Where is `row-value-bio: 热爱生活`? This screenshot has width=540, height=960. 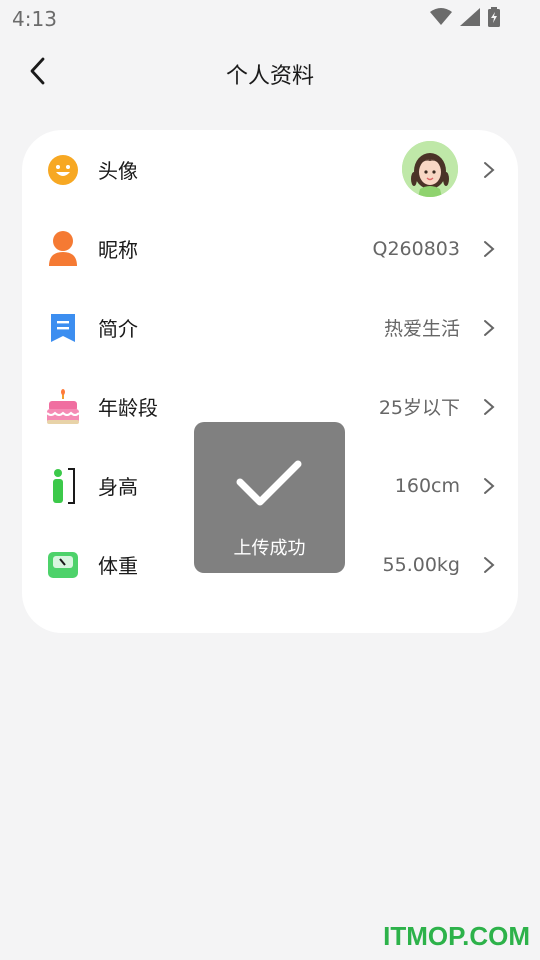
row-value-bio: 热爱生活 is located at coordinates (421, 329).